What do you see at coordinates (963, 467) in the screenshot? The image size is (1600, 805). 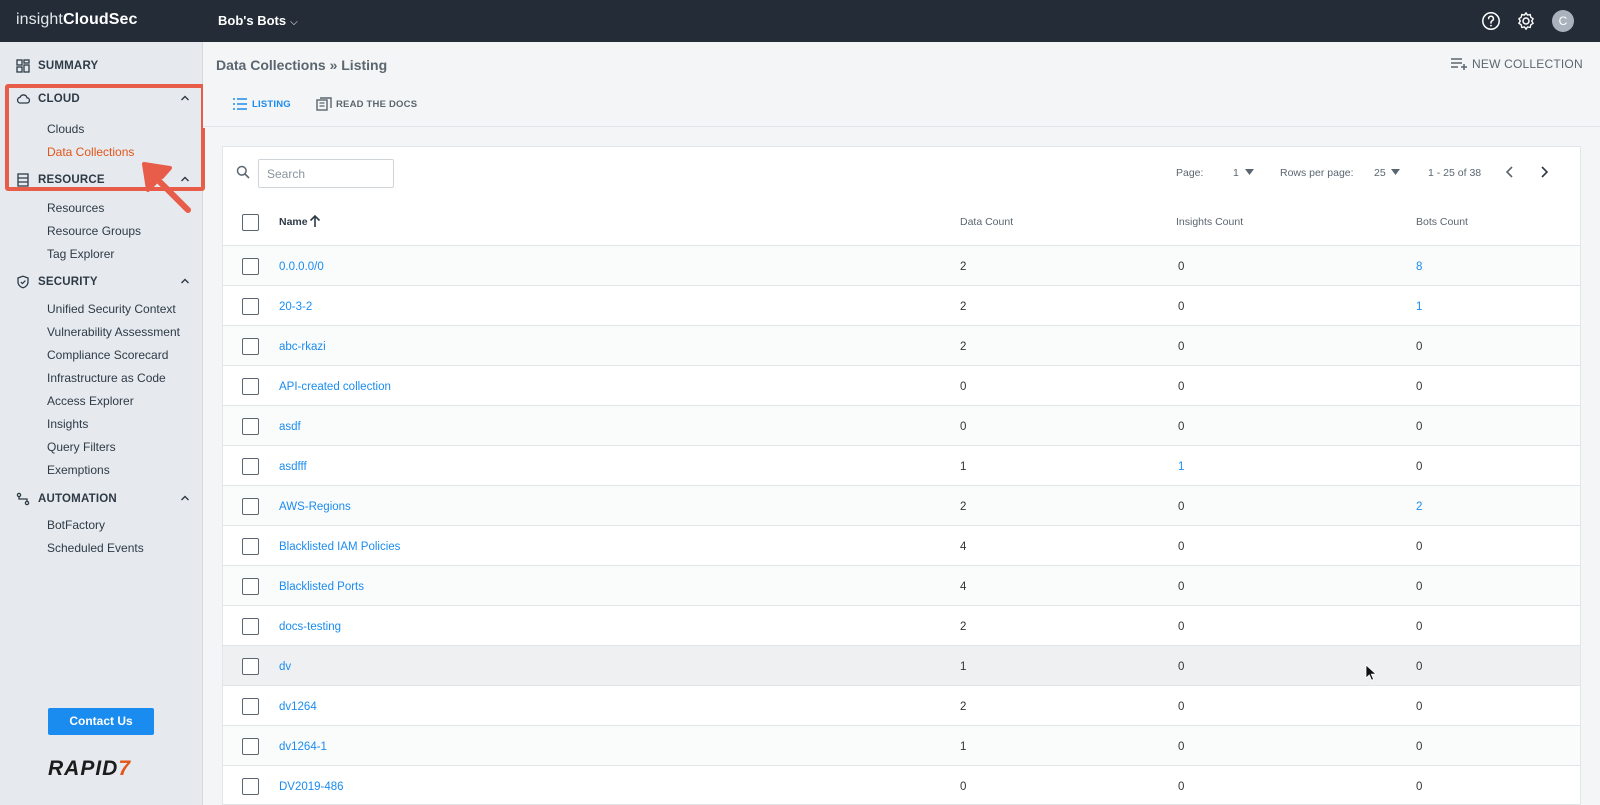 I see `data-count-cell: 1` at bounding box center [963, 467].